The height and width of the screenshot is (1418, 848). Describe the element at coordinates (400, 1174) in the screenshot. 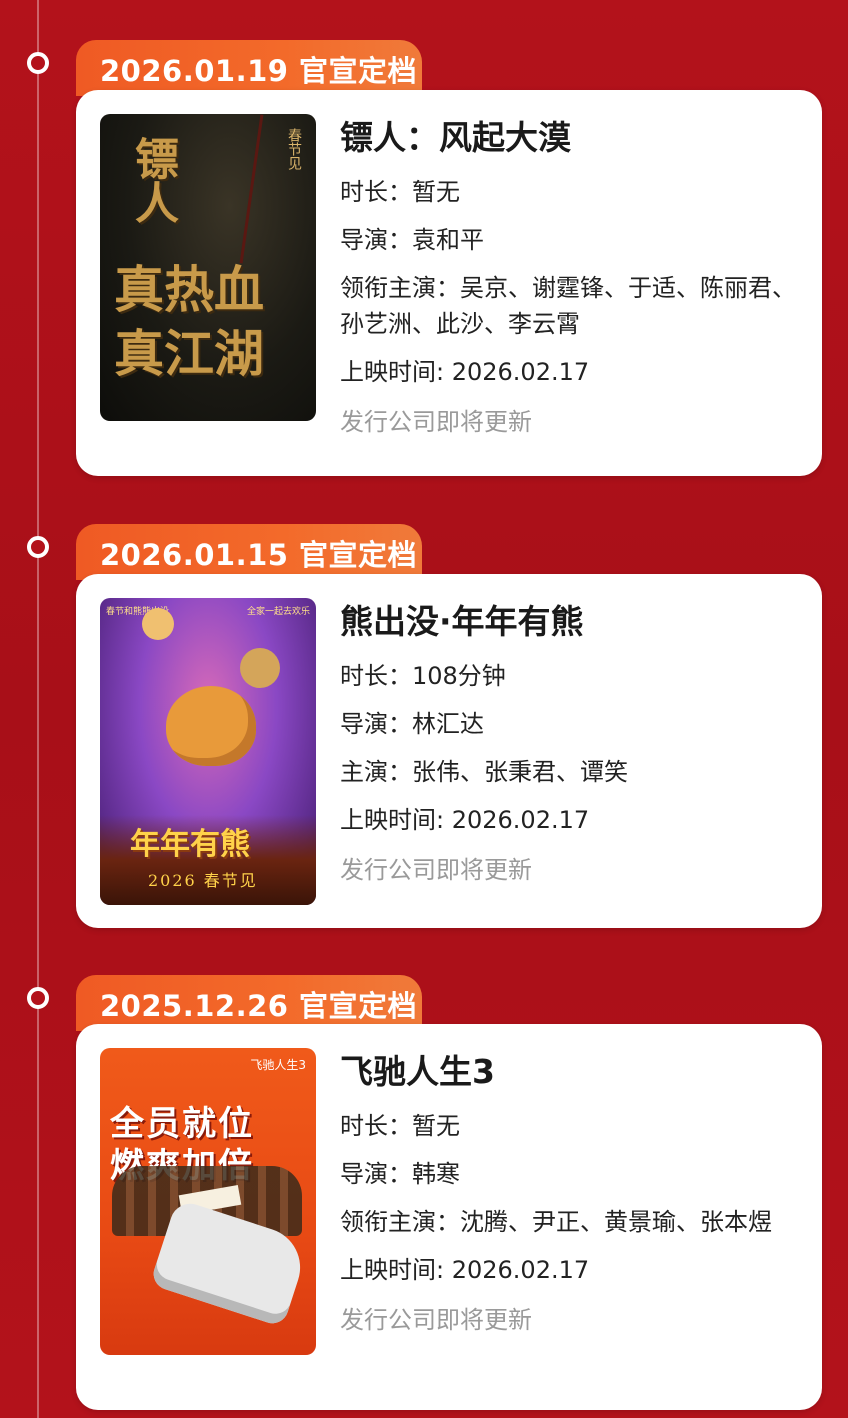

I see `movie-director: 导演：韩寒` at that location.